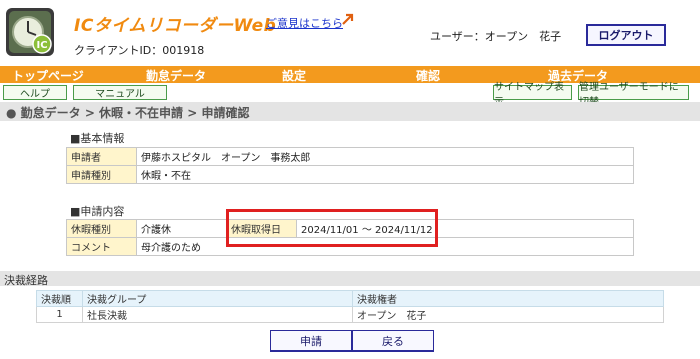  I want to click on leave-type-value: 介護休, so click(181, 228).